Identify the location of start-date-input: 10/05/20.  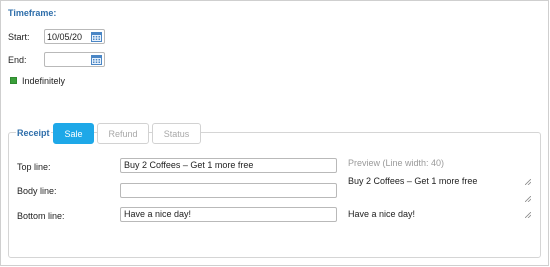
(74, 36).